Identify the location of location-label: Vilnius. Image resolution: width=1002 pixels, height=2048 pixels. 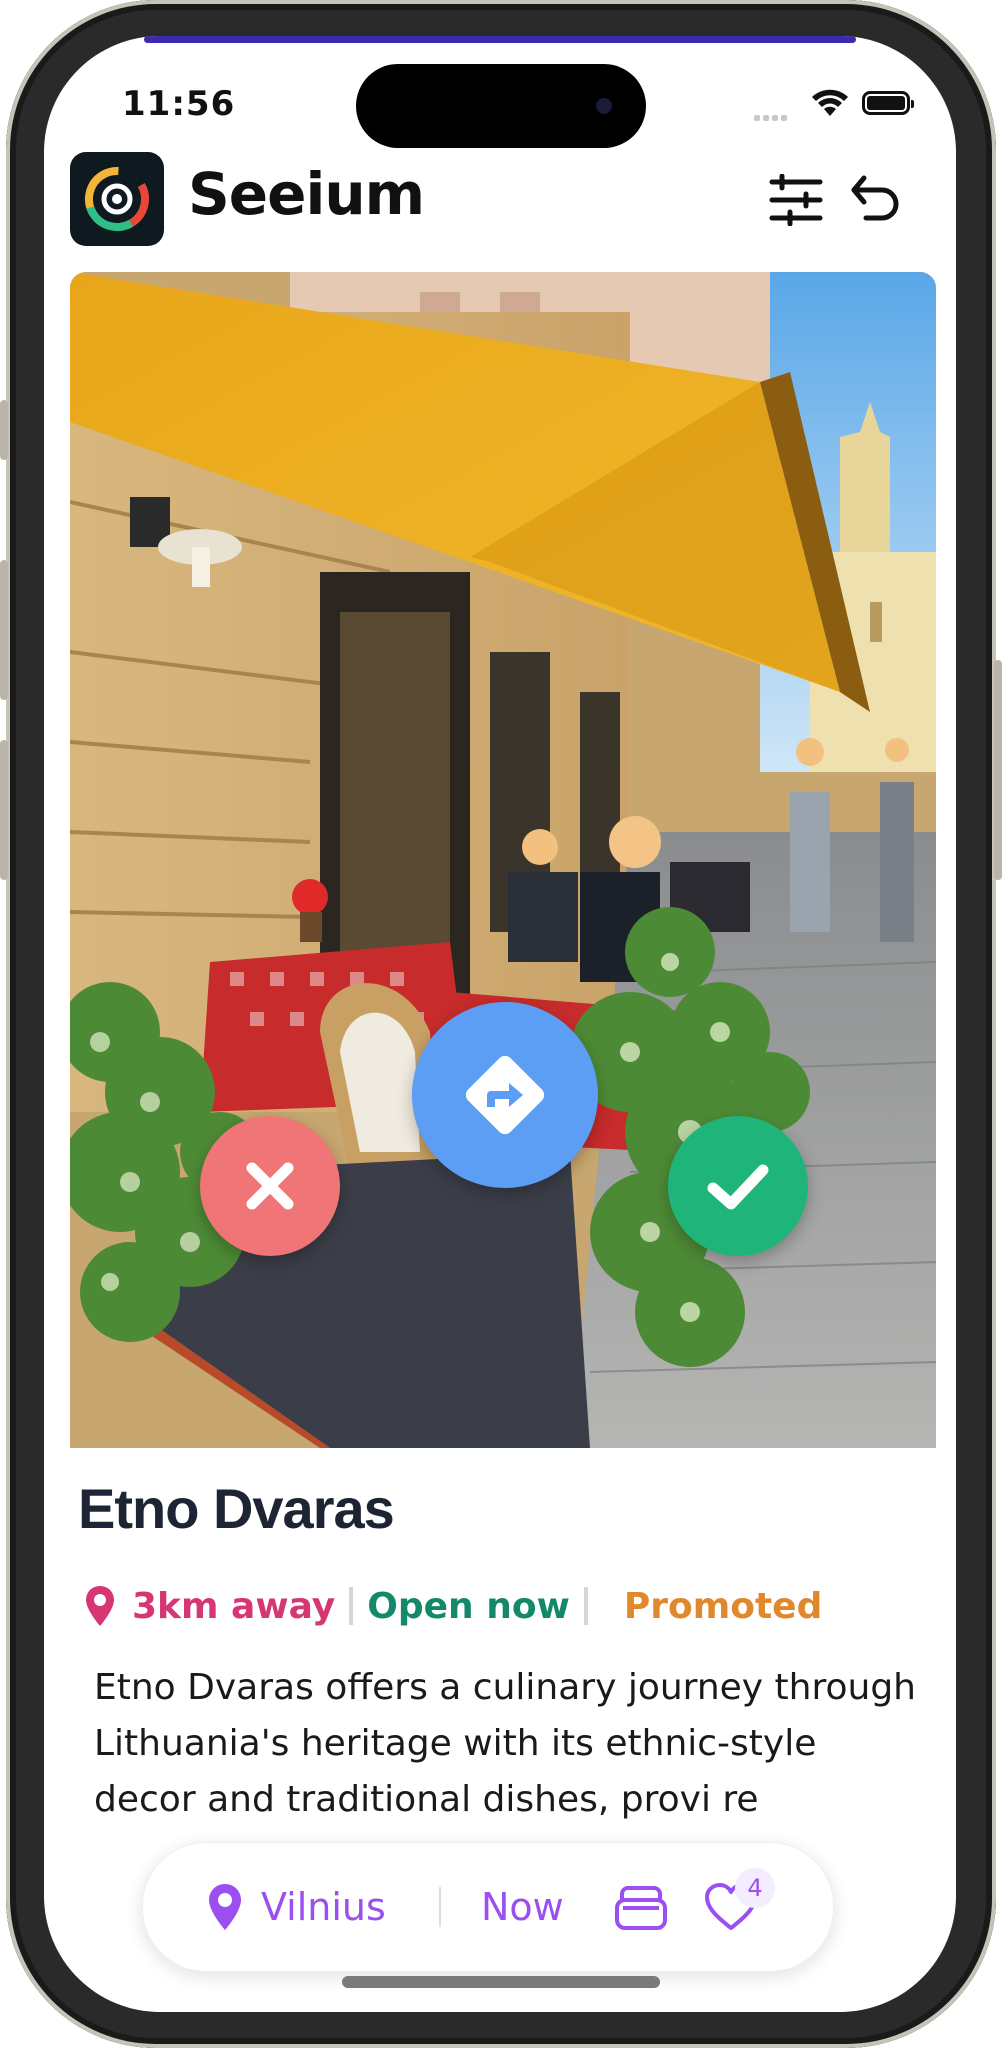
(323, 1907).